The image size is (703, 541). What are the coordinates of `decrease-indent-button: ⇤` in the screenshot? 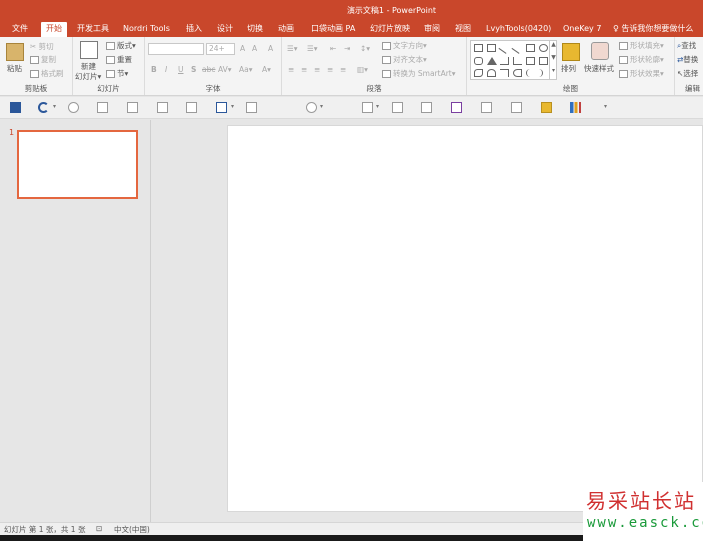 It's located at (333, 49).